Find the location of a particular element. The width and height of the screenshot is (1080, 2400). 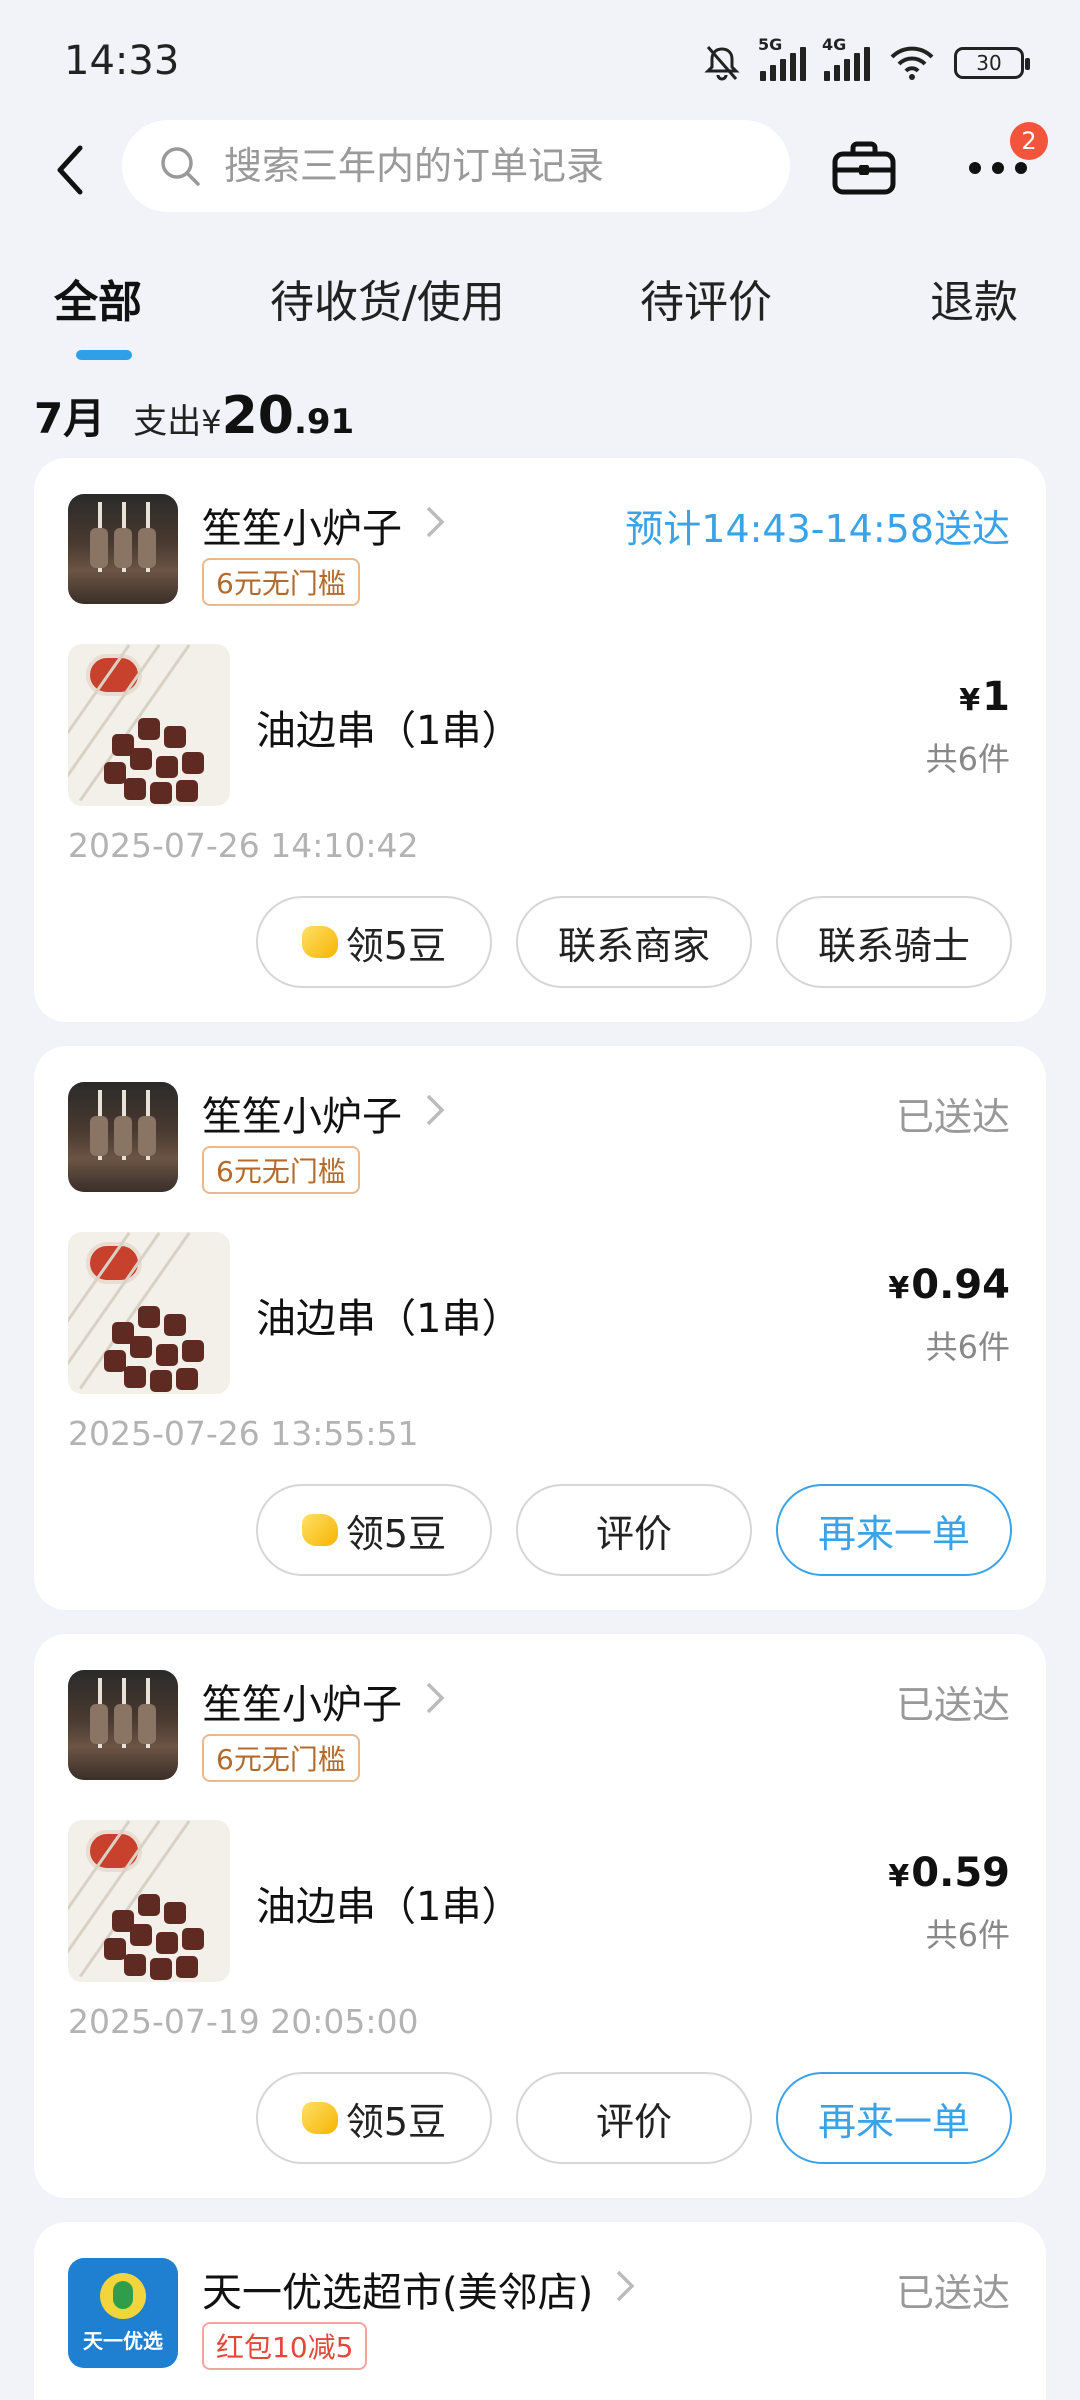

store-name: 天一优选超市(美邻店) is located at coordinates (397, 2289).